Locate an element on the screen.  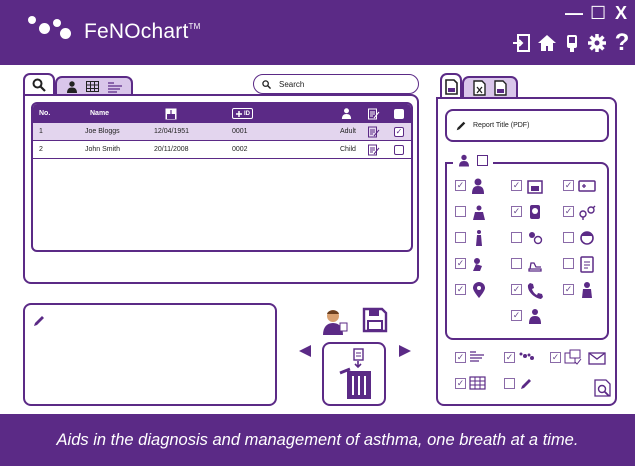
id-card-icon is located at coordinates (239, 113).